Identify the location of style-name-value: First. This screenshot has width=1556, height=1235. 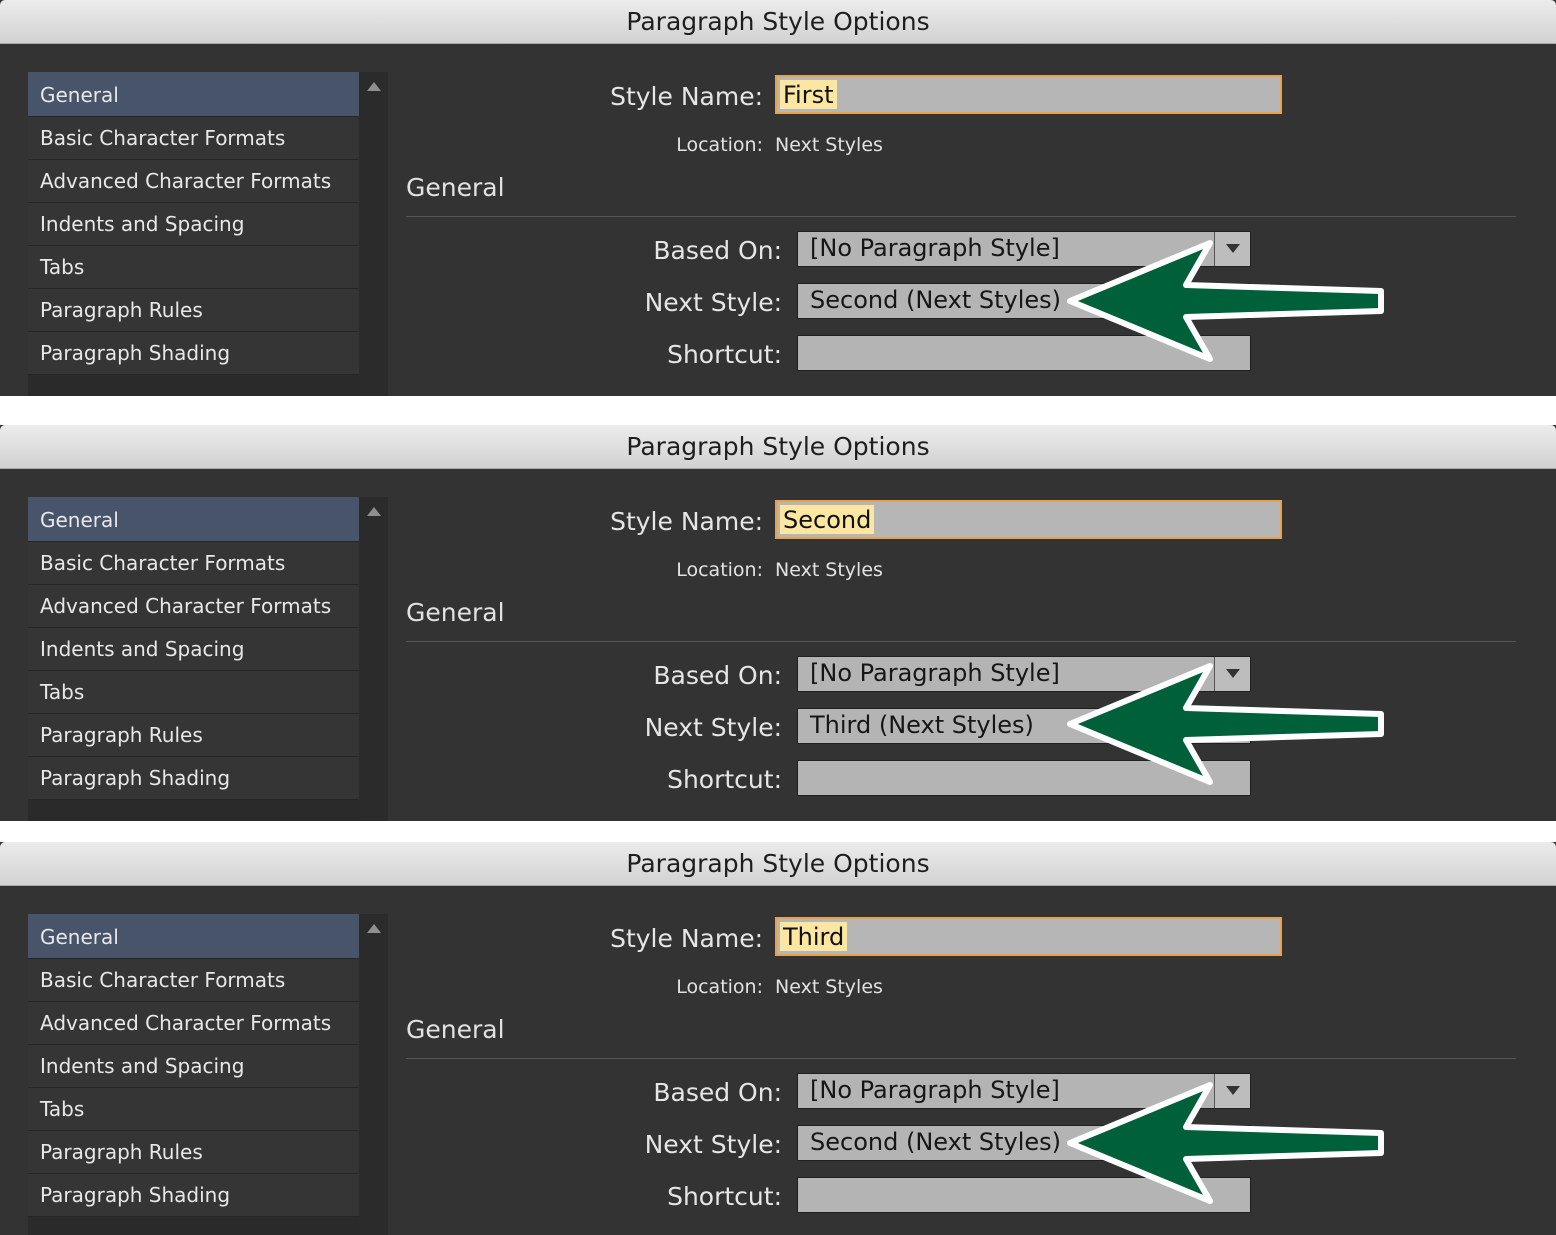
(808, 94).